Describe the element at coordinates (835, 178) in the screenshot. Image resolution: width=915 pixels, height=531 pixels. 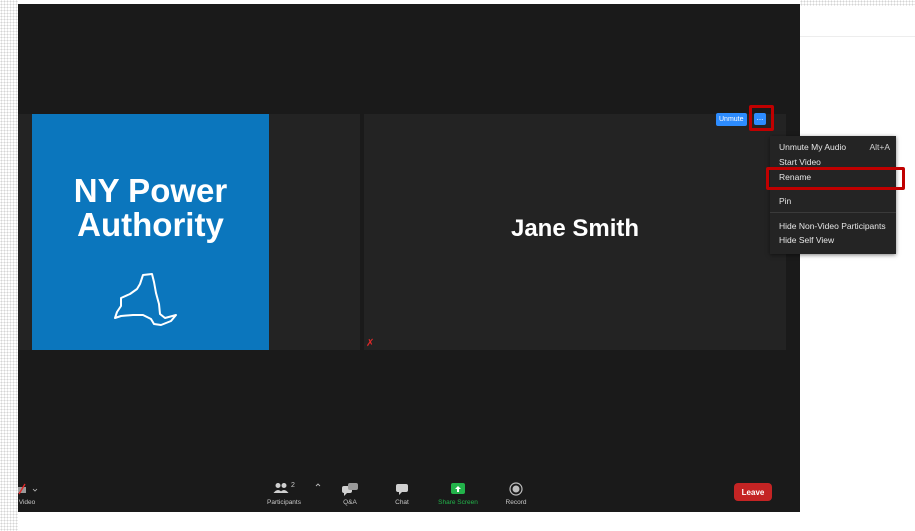
I see `rename-highlight` at that location.